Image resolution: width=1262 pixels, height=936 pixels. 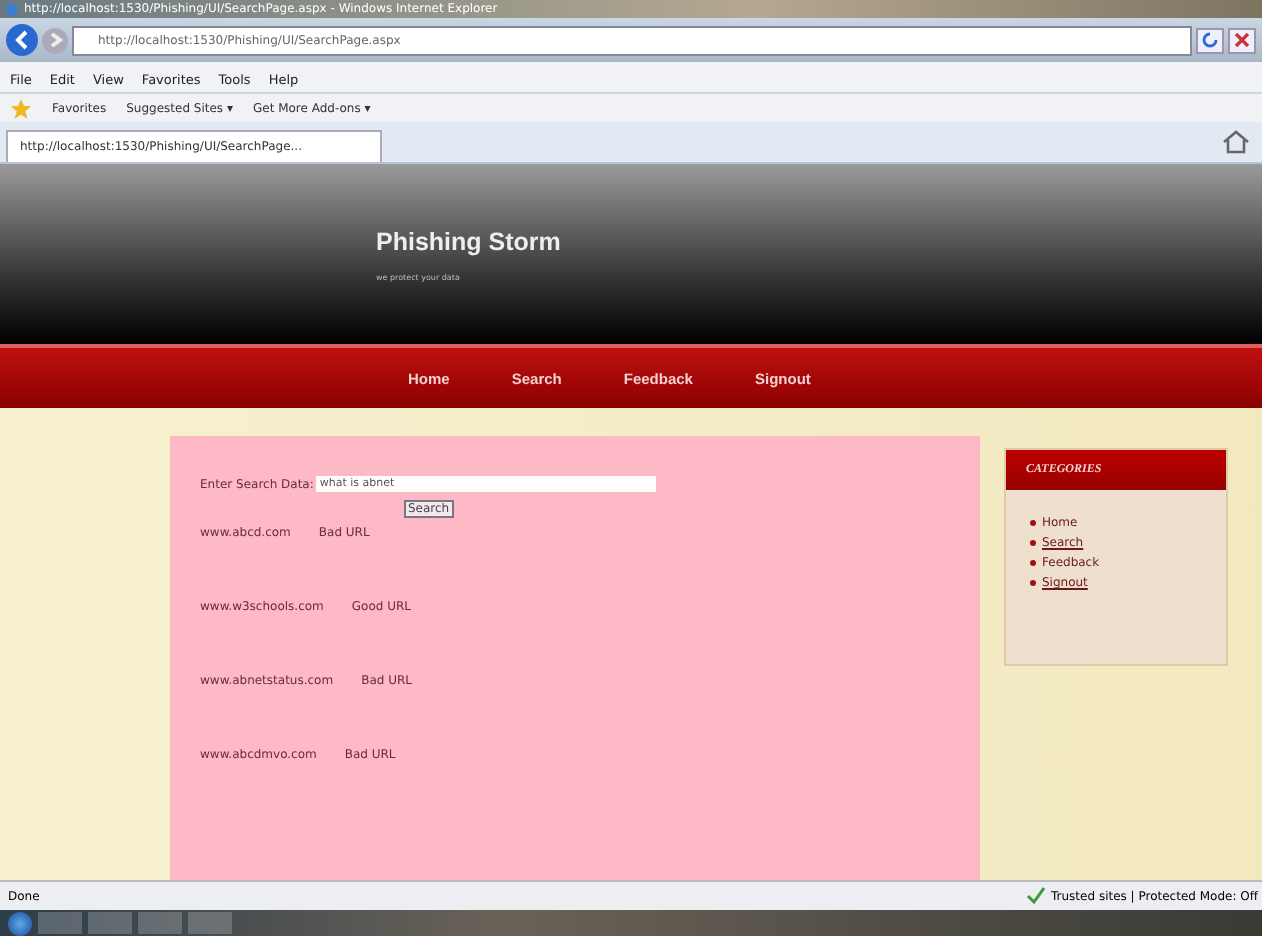 I want to click on site-title: Phishing Storm, so click(x=468, y=241).